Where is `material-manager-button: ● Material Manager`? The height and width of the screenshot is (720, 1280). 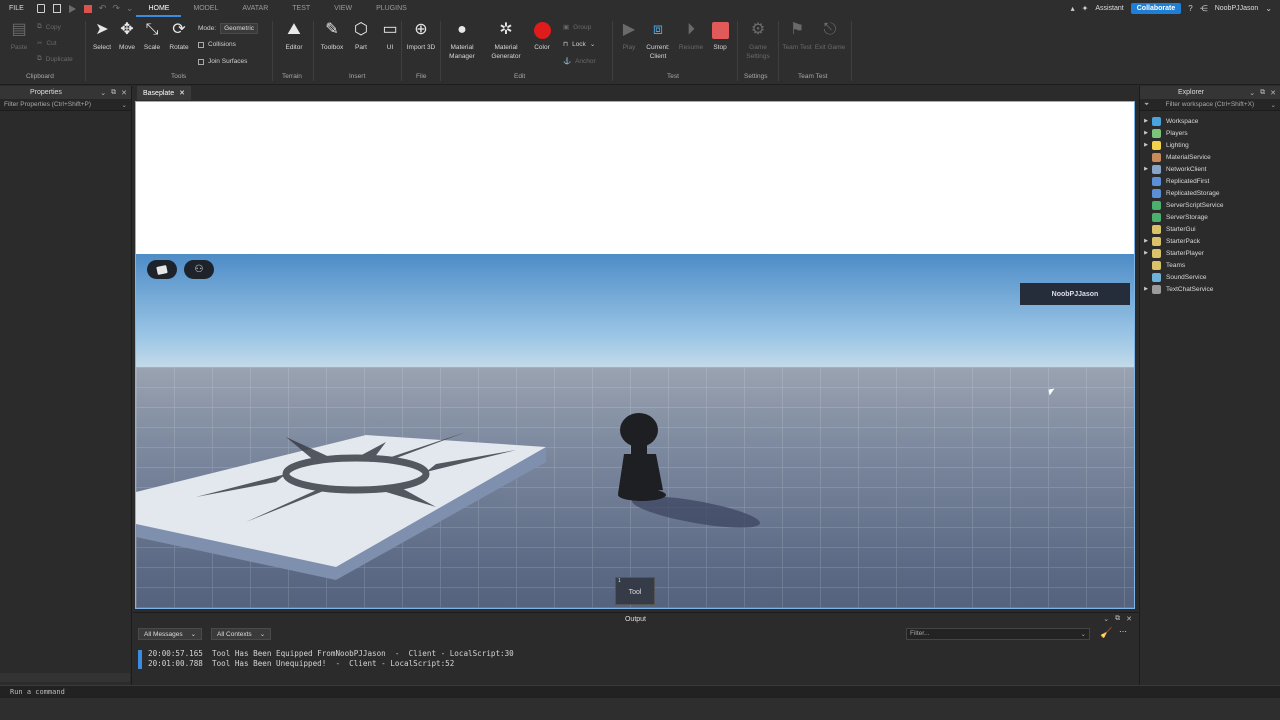
material-manager-button: ● Material Manager is located at coordinates (462, 41).